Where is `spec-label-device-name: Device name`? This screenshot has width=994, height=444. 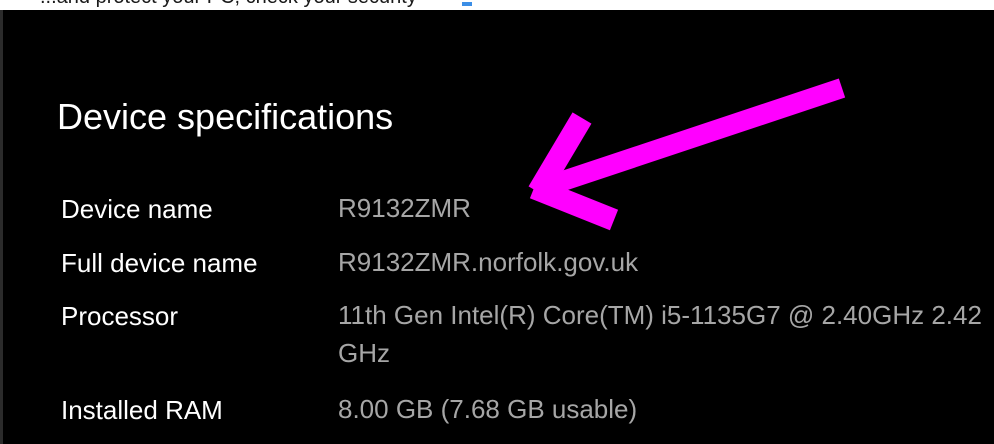
spec-label-device-name: Device name is located at coordinates (137, 209).